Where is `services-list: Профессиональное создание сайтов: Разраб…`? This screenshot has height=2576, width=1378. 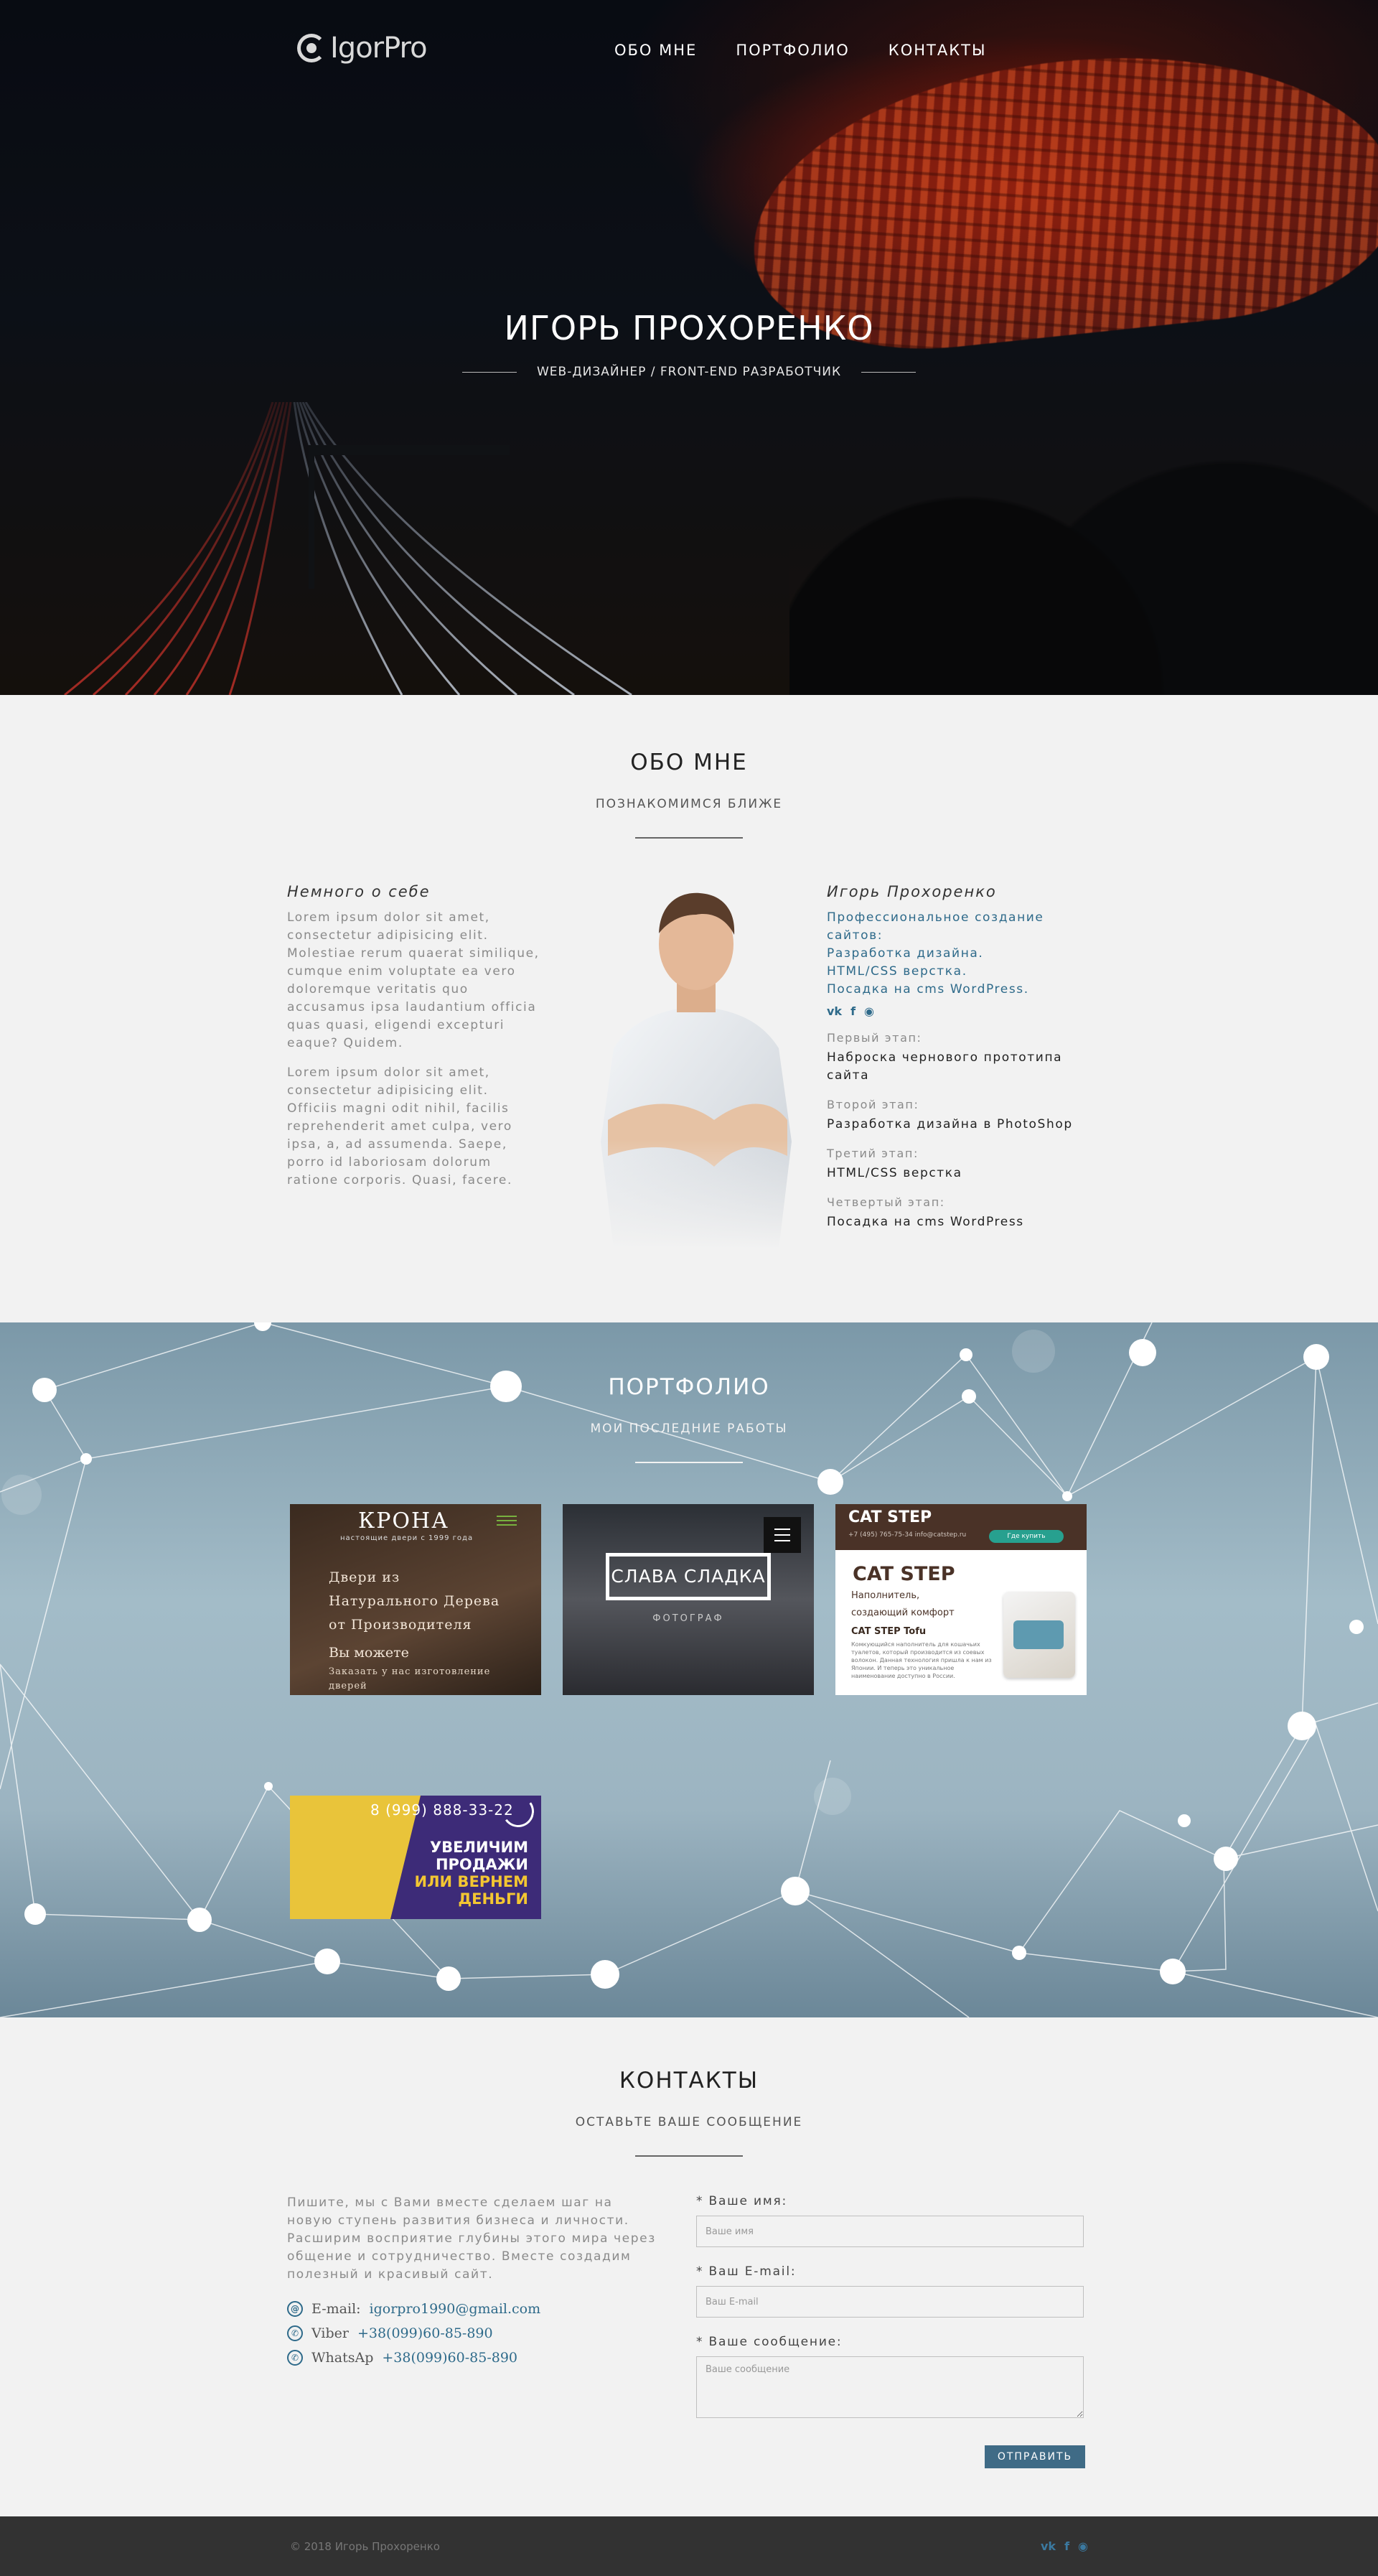 services-list: Профессиональное создание сайтов: Разраб… is located at coordinates (959, 954).